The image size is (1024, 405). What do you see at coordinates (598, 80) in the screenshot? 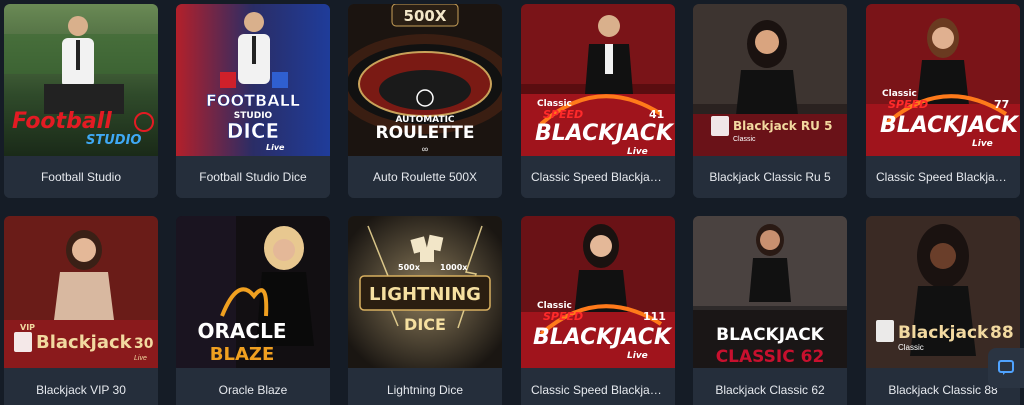
I see `game-thumbnail: Classic SPEED BLACKJACK 41 Live` at bounding box center [598, 80].